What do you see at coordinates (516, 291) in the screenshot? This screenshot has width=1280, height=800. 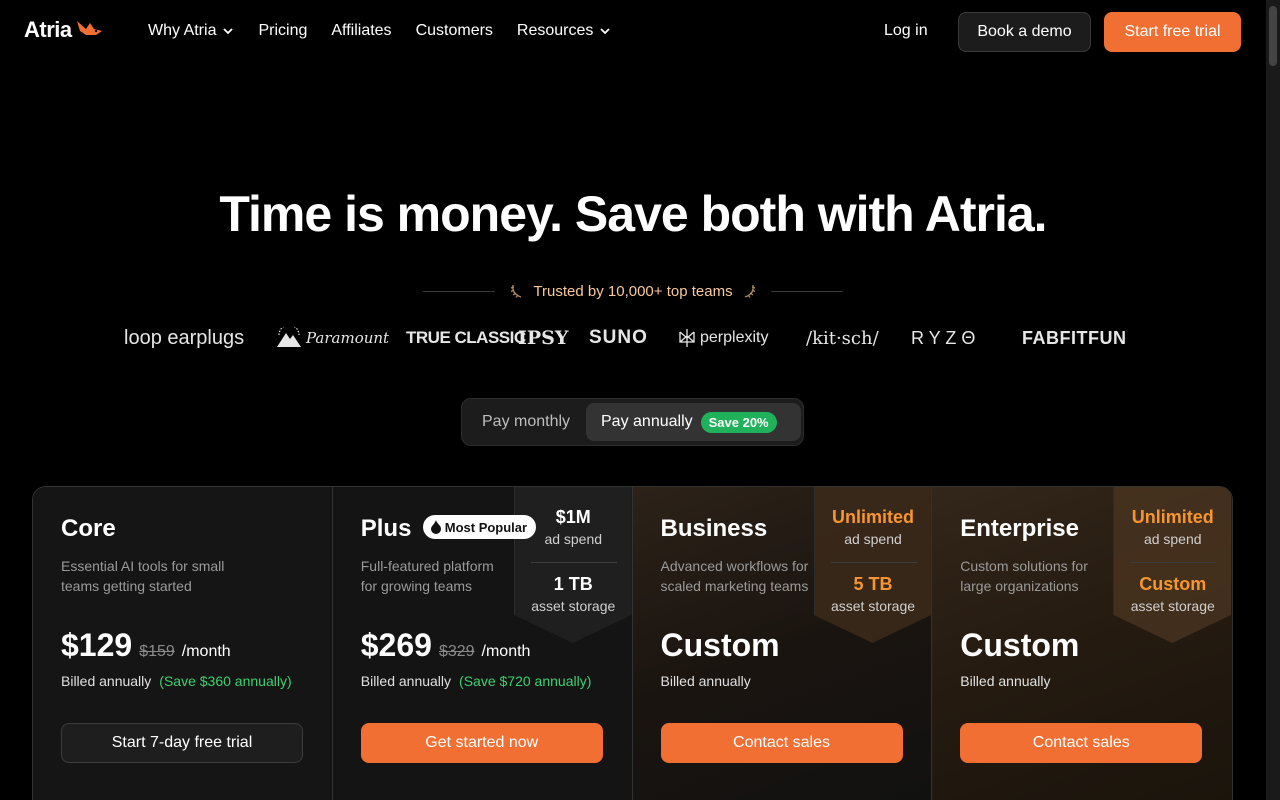 I see `laurel-left-icon` at bounding box center [516, 291].